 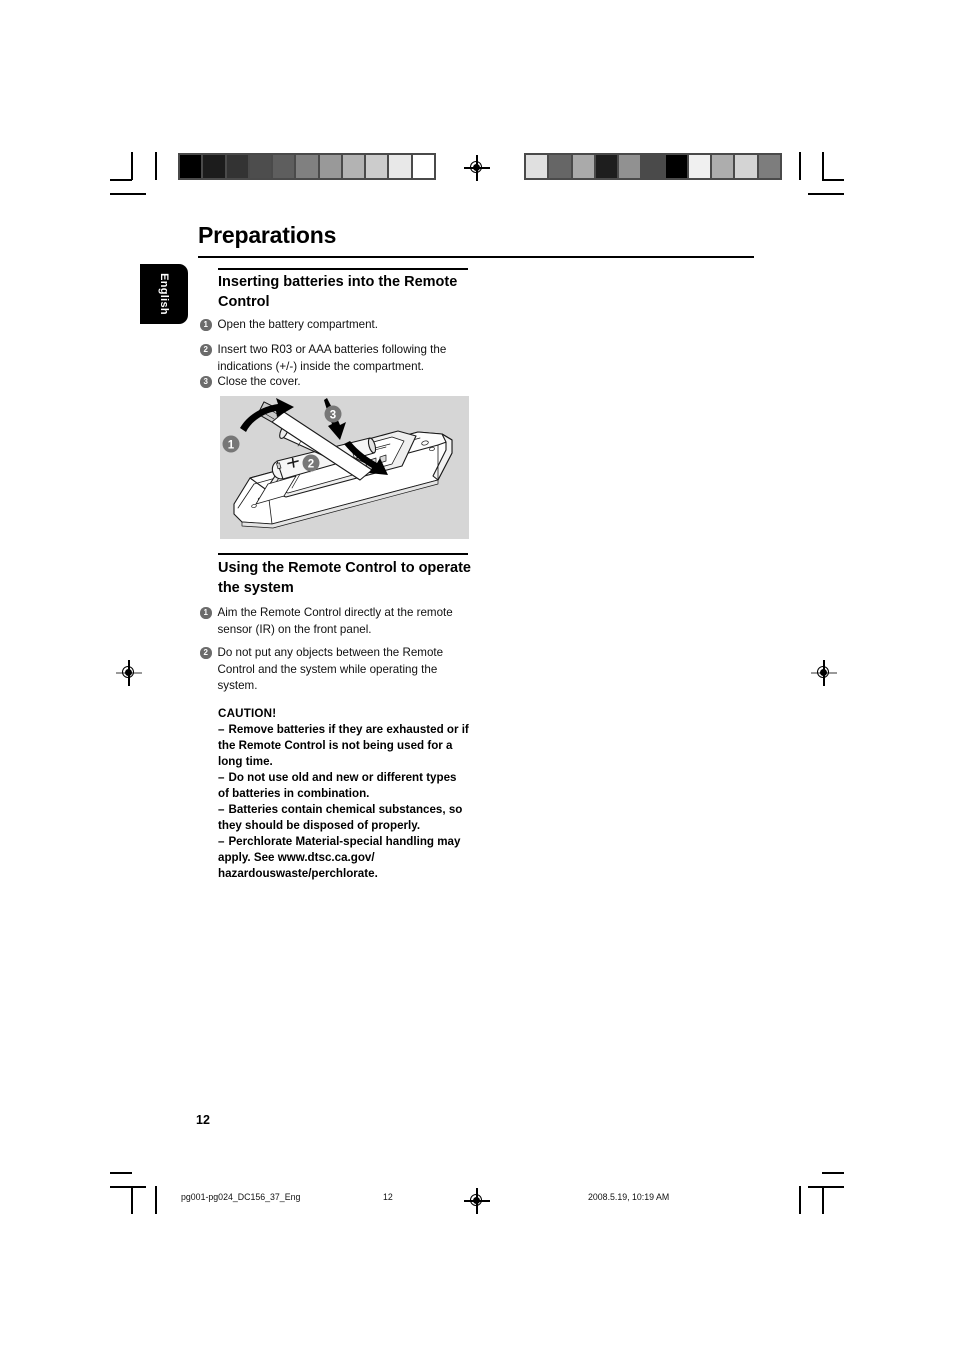 What do you see at coordinates (477, 1201) in the screenshot?
I see `registration-mark-bottom-center` at bounding box center [477, 1201].